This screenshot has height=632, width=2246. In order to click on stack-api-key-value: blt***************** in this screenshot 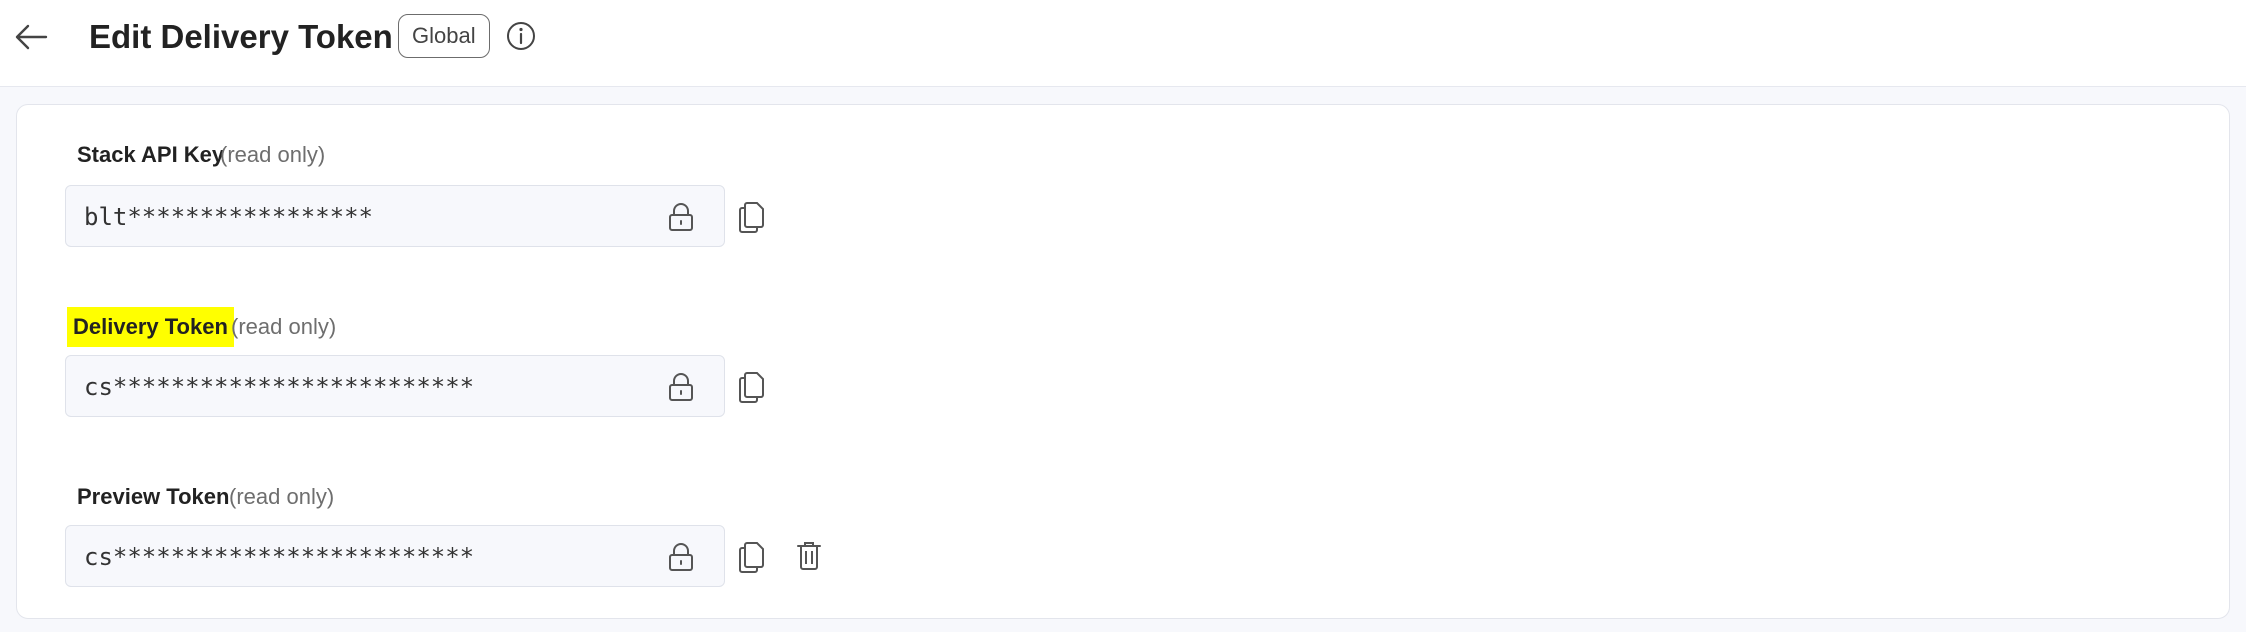, I will do `click(228, 217)`.